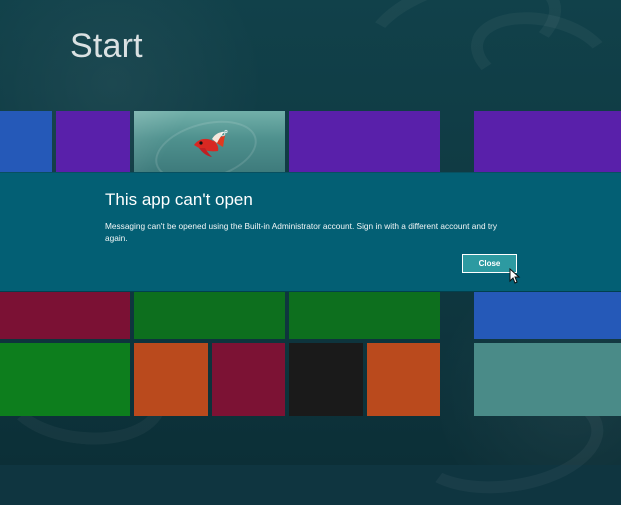  I want to click on fish-icon, so click(211, 143).